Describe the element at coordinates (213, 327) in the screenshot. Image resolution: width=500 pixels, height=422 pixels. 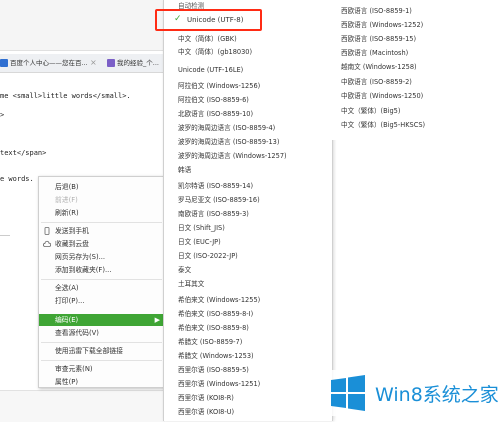
I see `encoding-item: 希伯来文 (ISO-8859-8)` at that location.